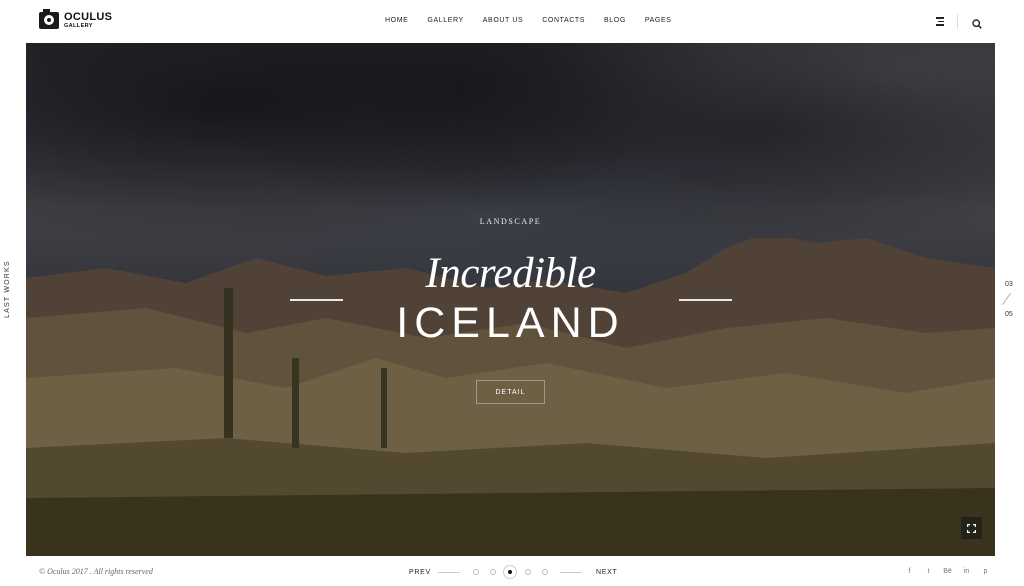 This screenshot has height=586, width=1024. I want to click on nav-item-home: HOME, so click(396, 20).